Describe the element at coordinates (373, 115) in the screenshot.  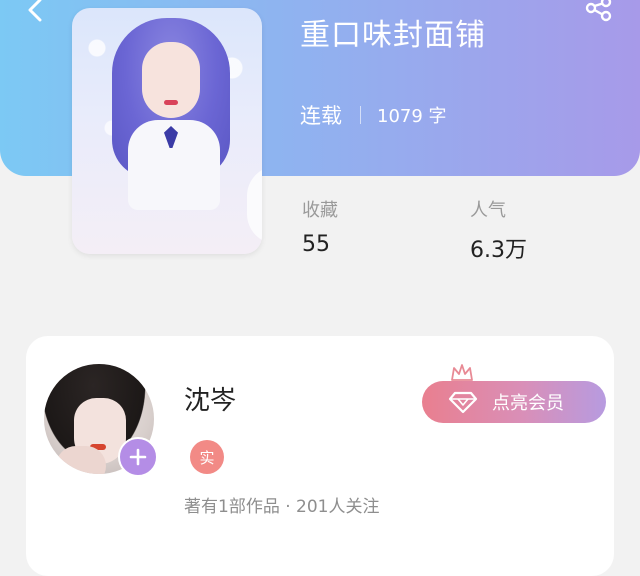
I see `book-status-row: 连载 1079 字` at that location.